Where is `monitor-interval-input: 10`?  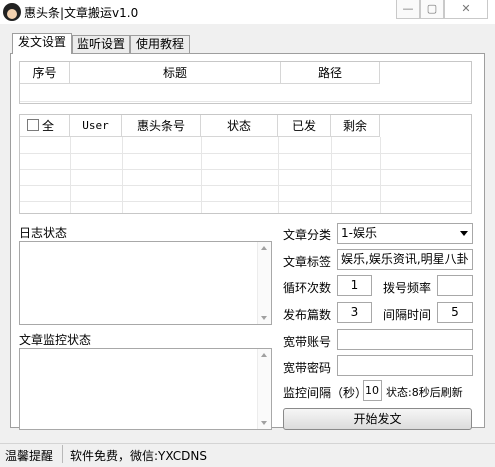 monitor-interval-input: 10 is located at coordinates (372, 390).